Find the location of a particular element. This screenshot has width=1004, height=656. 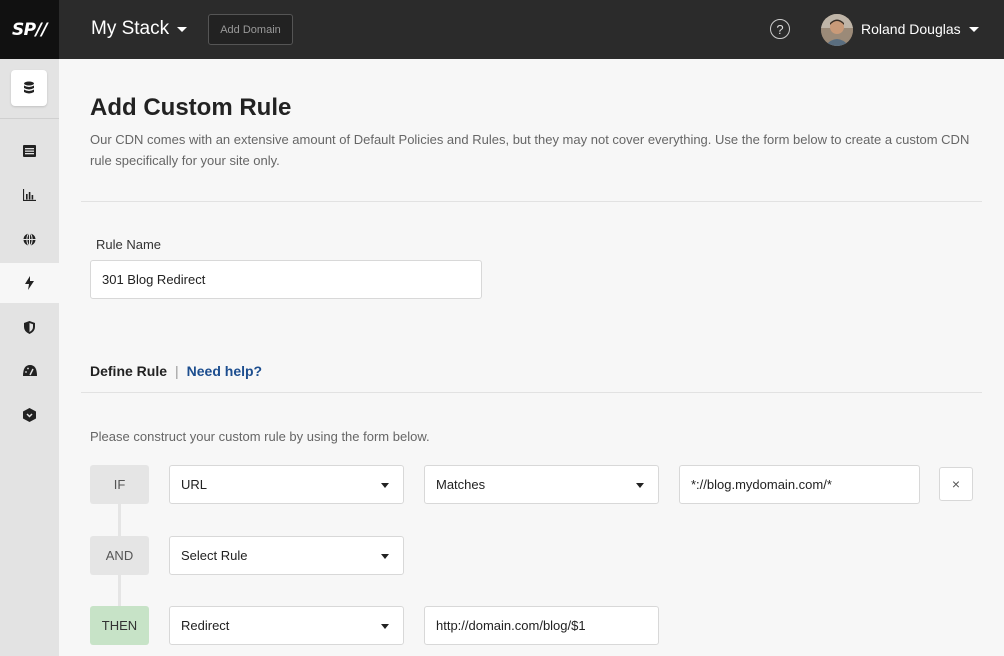

bolt-icon is located at coordinates (29, 283).